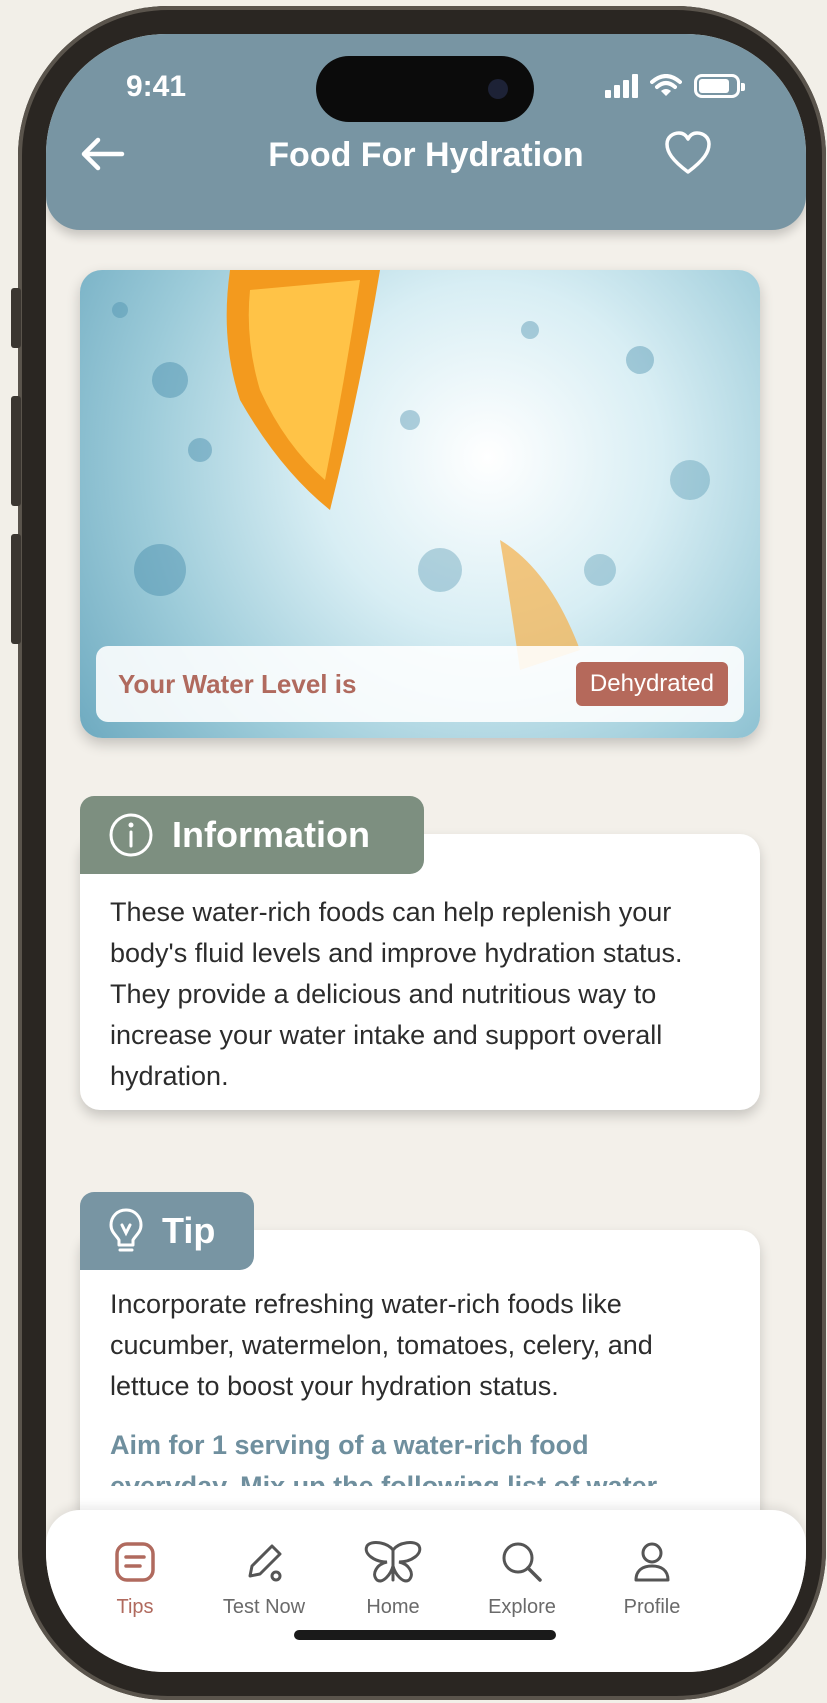 The image size is (827, 1703). What do you see at coordinates (349, 1445) in the screenshot?
I see `tip-aim-text: Aim for 1 serving of a water-rich food` at bounding box center [349, 1445].